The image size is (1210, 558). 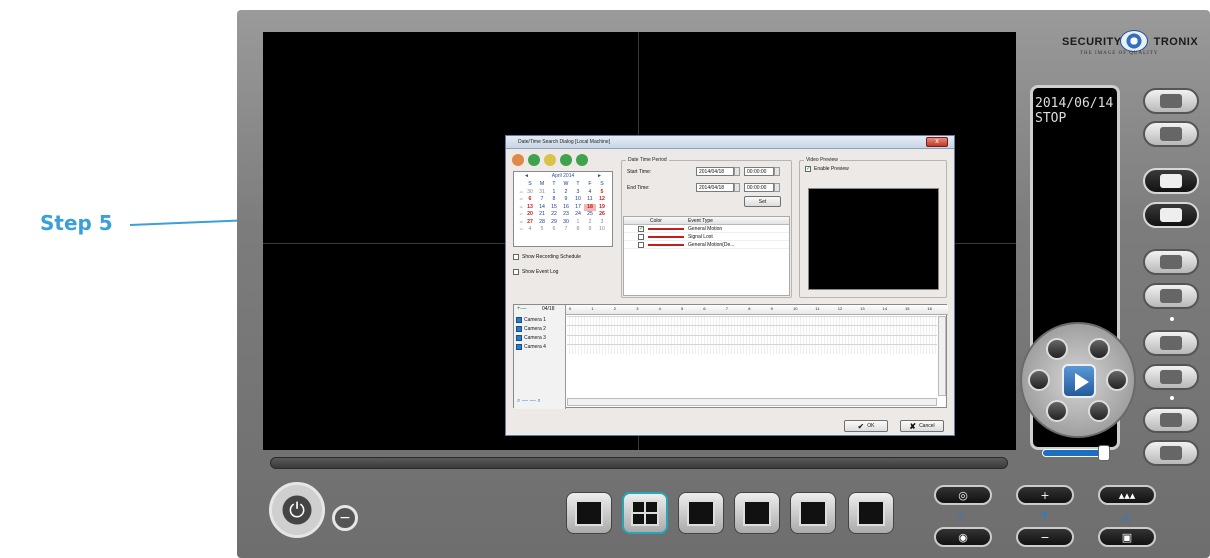 What do you see at coordinates (590, 193) in the screenshot?
I see `calendar-day: 4` at bounding box center [590, 193].